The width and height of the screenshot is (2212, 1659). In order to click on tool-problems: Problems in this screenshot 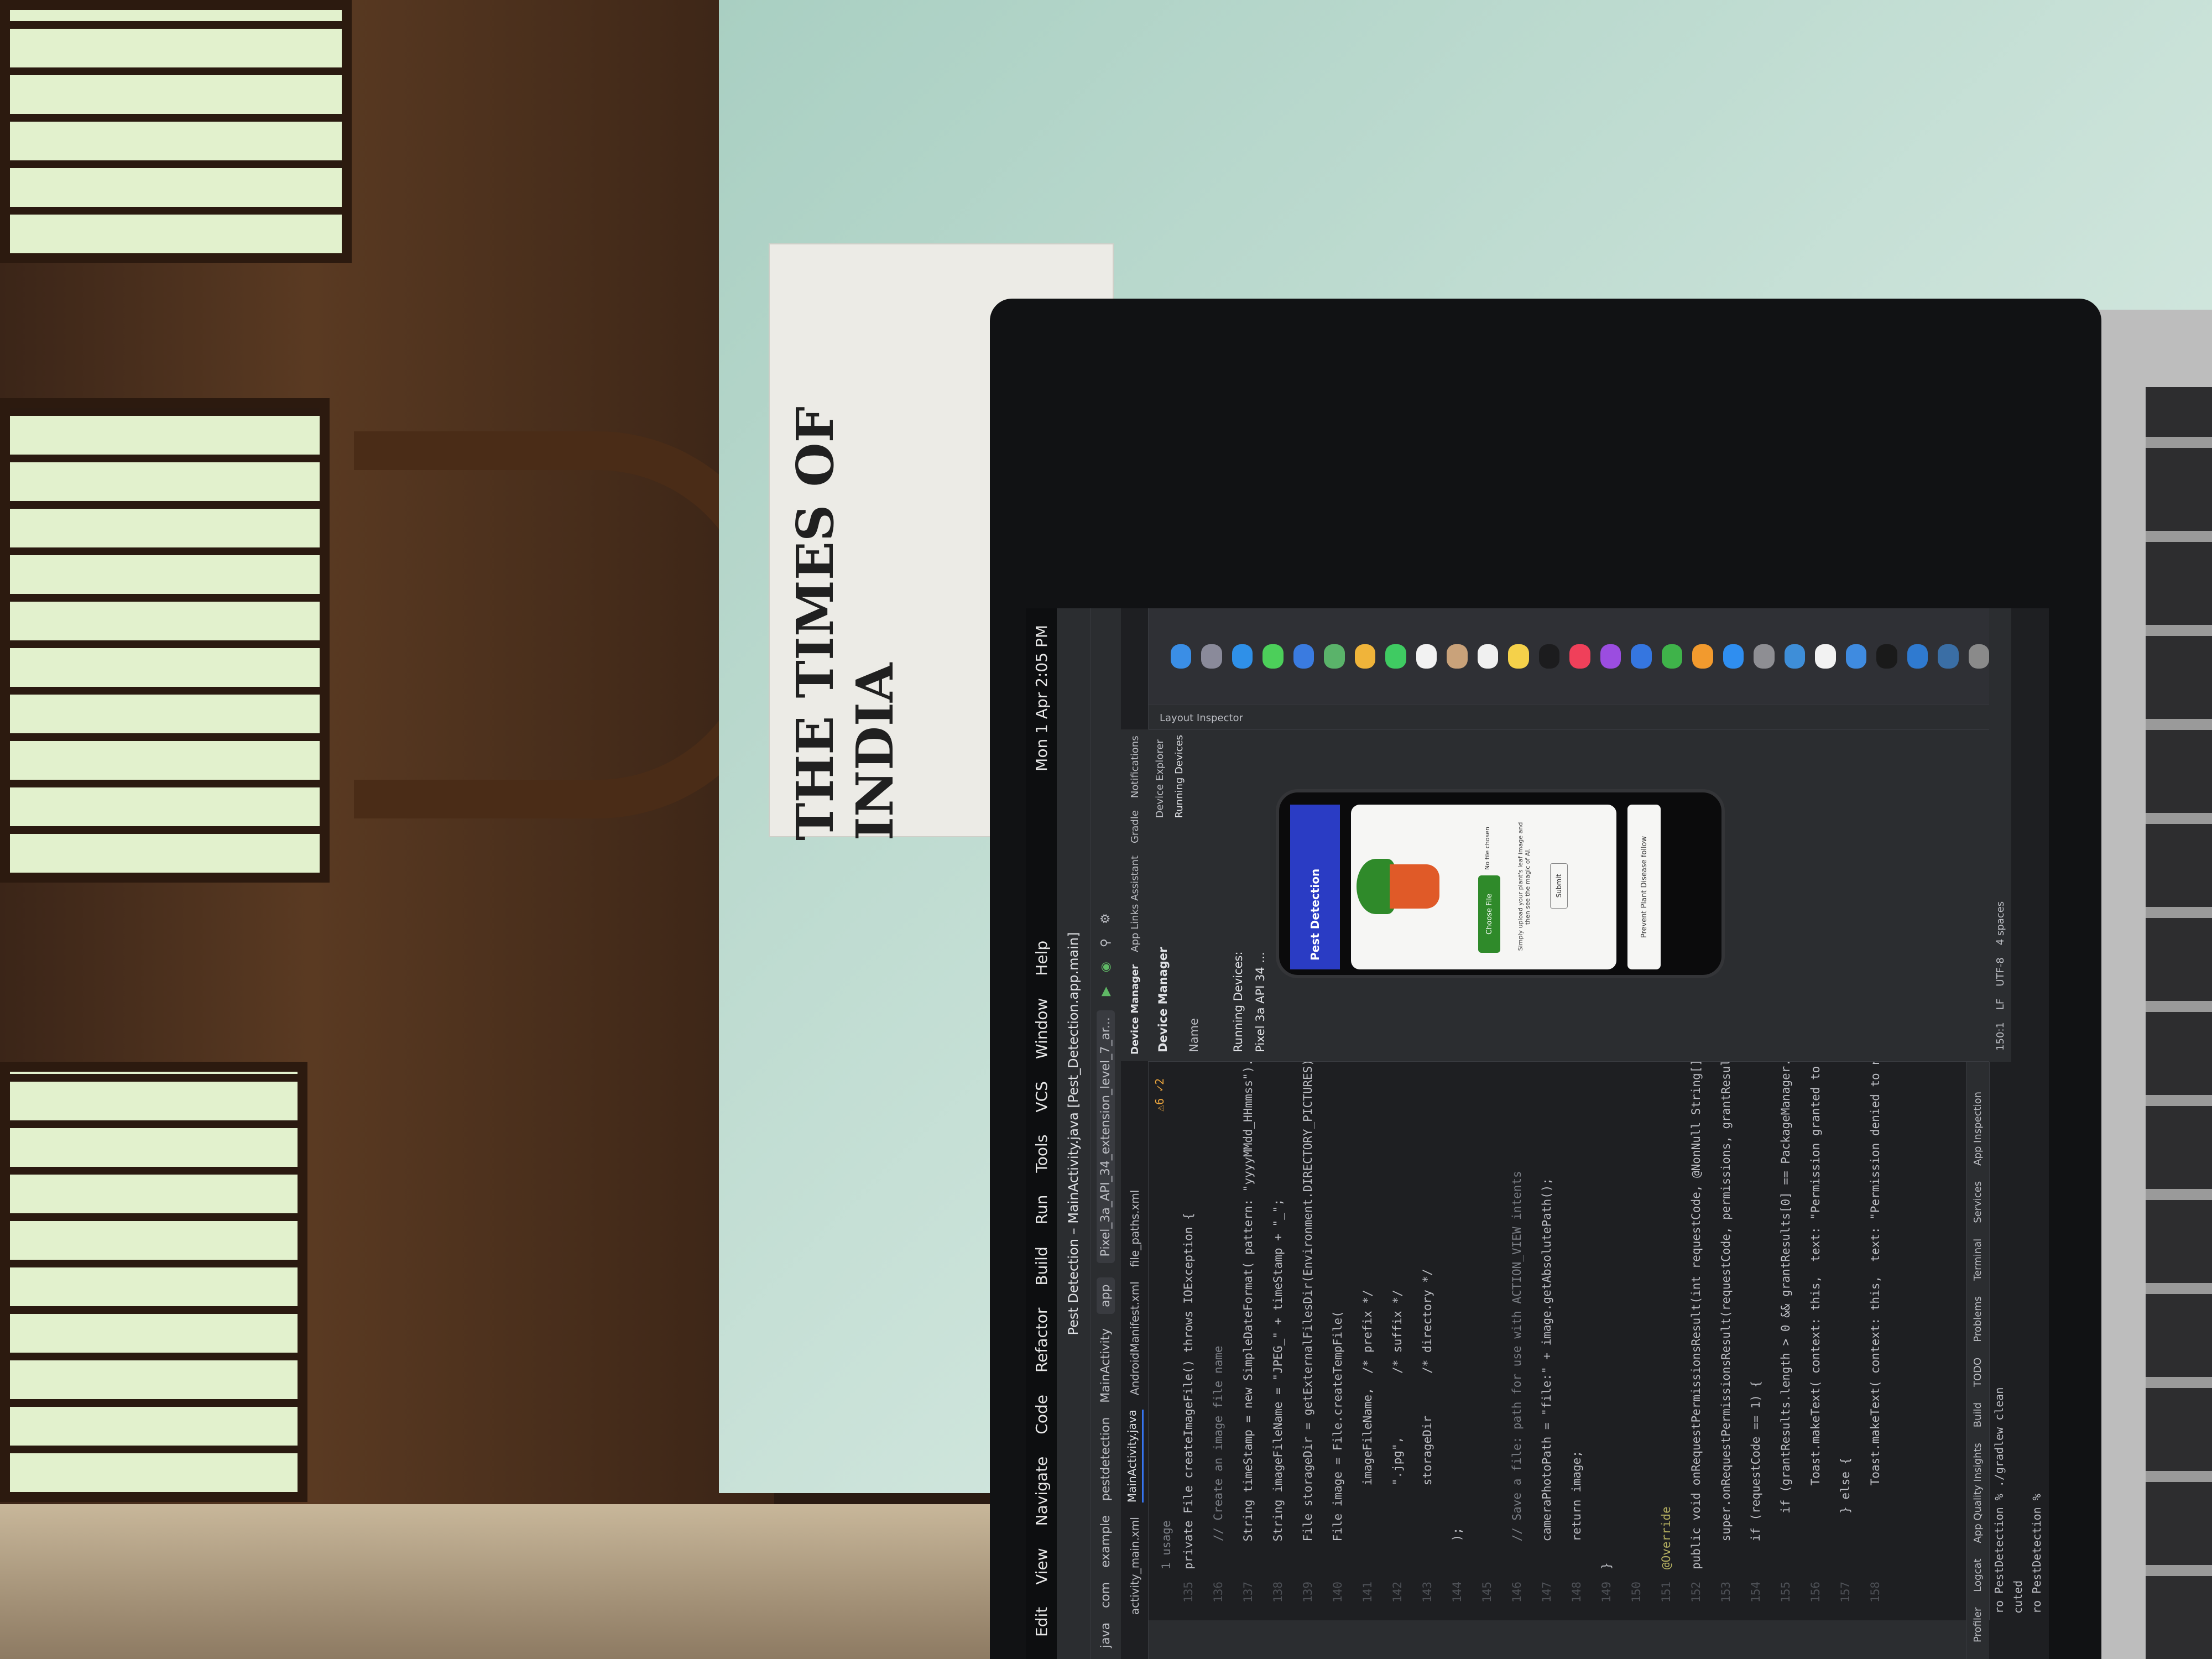, I will do `click(1978, 1319)`.